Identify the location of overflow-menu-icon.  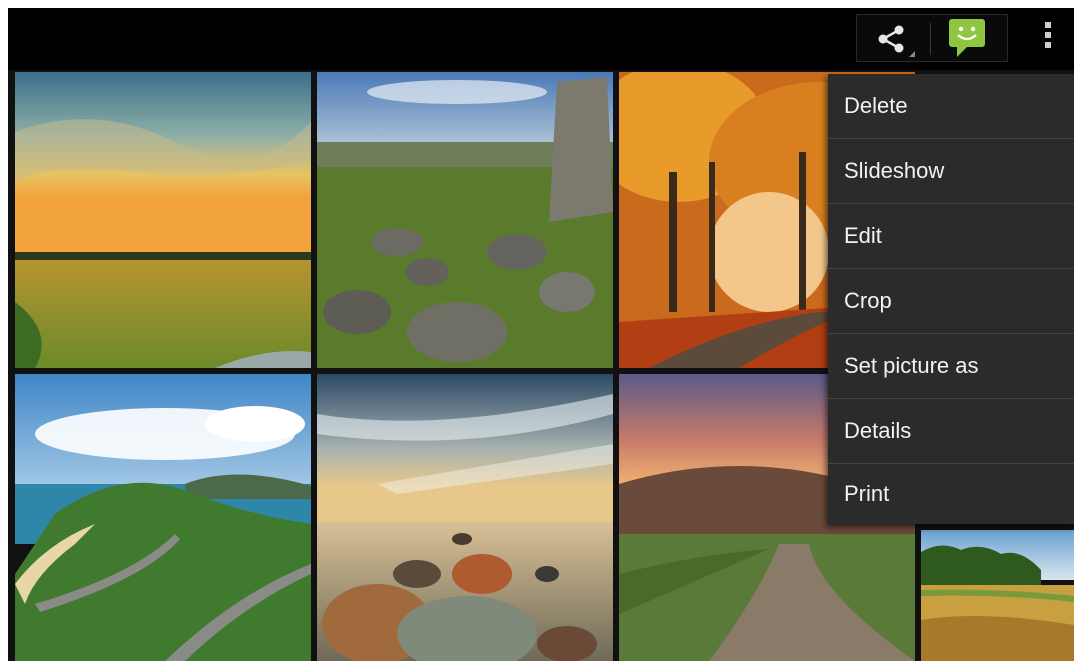
(1048, 38).